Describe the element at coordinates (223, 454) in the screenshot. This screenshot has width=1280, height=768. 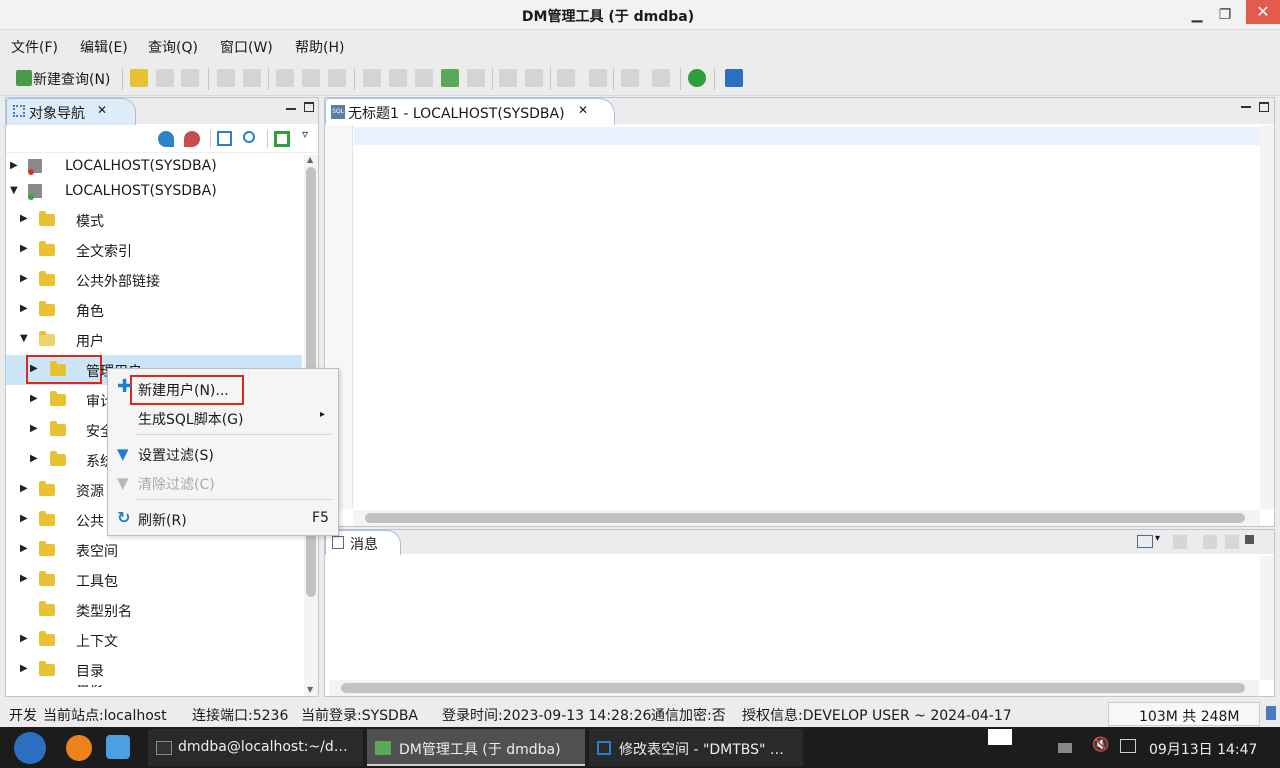
I see `menu-item-set-filter: ▼ 设置过滤(S)` at that location.